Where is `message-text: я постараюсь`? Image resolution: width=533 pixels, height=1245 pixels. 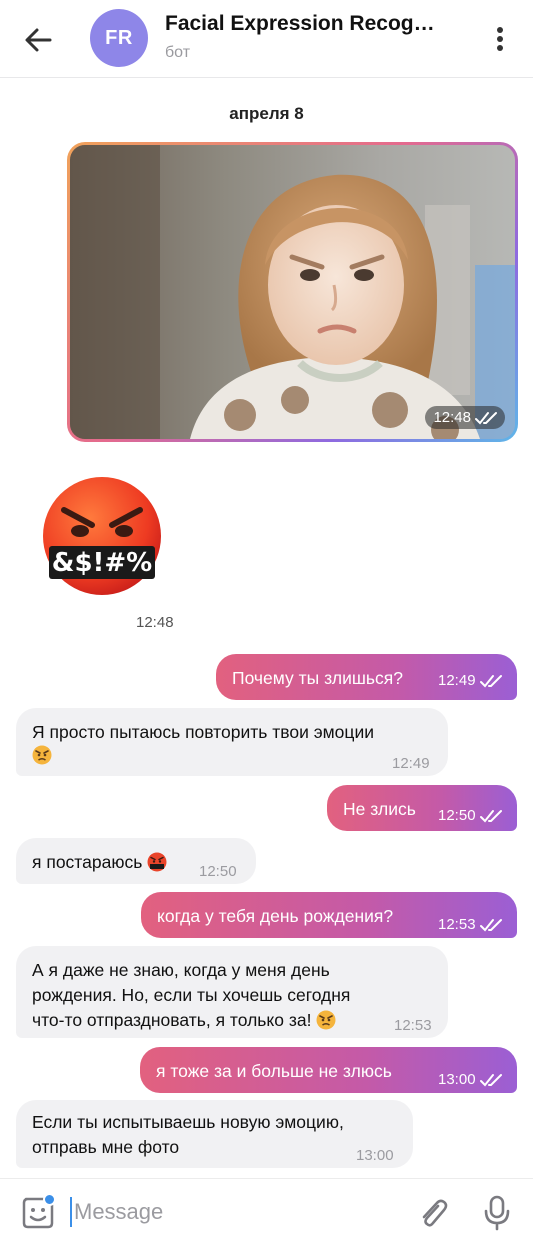
message-text: я постараюсь is located at coordinates (99, 862).